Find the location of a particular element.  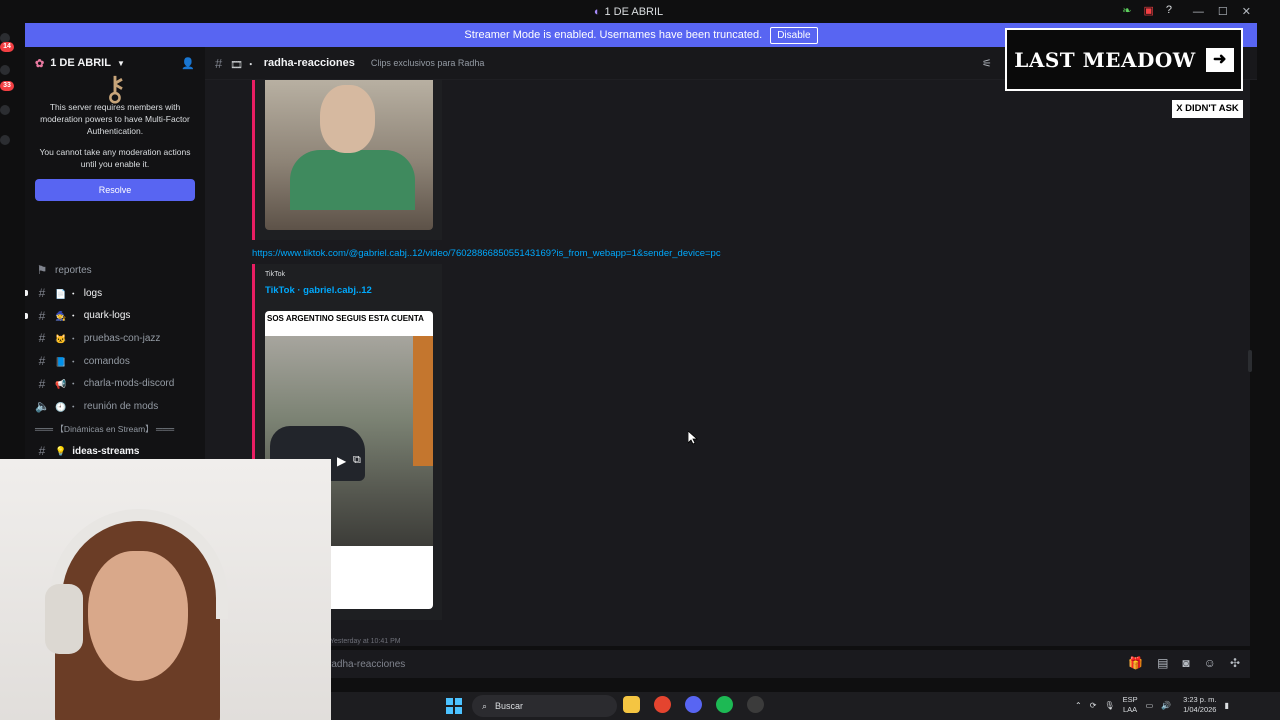

channel-emoji: 🧙 ・ is located at coordinates (66, 316).